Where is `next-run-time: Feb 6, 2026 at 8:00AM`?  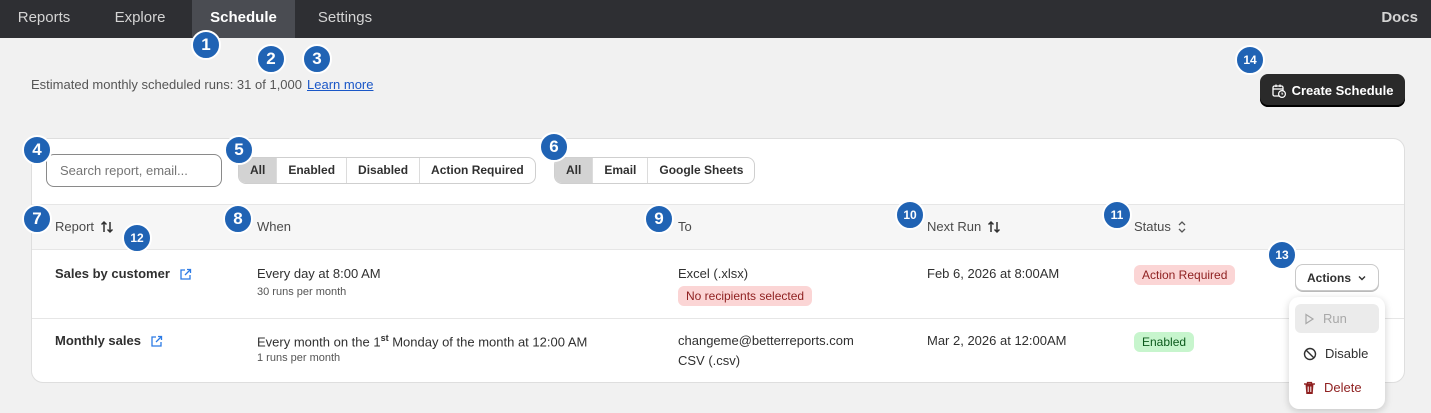 next-run-time: Feb 6, 2026 at 8:00AM is located at coordinates (993, 273).